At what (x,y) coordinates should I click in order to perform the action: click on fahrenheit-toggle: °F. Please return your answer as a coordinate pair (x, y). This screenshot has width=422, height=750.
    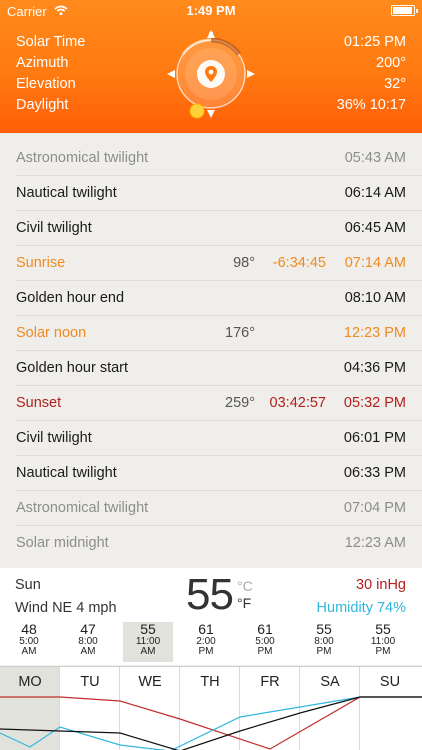
    Looking at the image, I should click on (244, 603).